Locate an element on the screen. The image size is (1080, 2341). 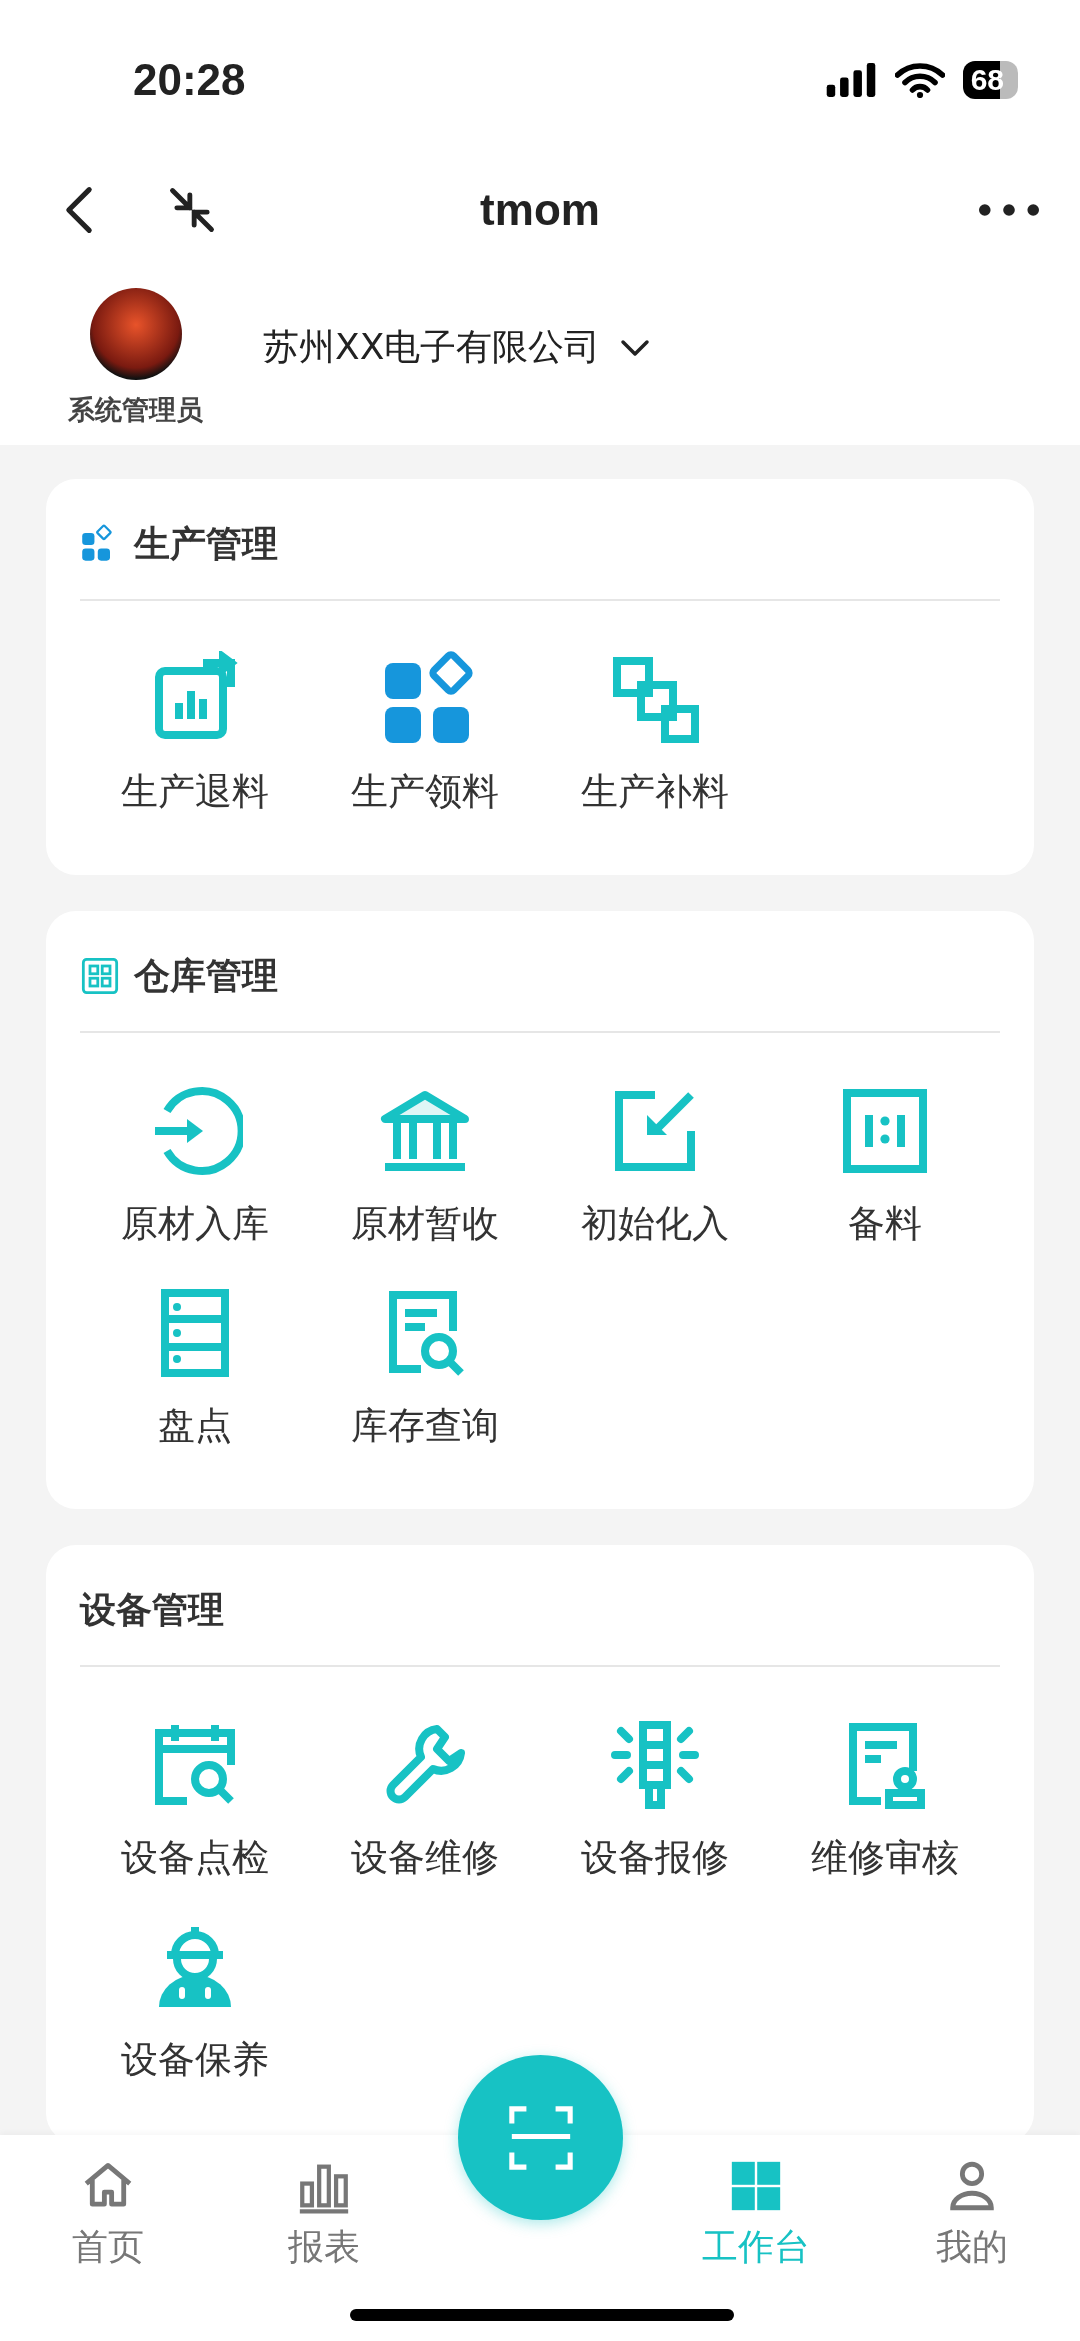
user-role: 系统管理员 is located at coordinates (135, 409).